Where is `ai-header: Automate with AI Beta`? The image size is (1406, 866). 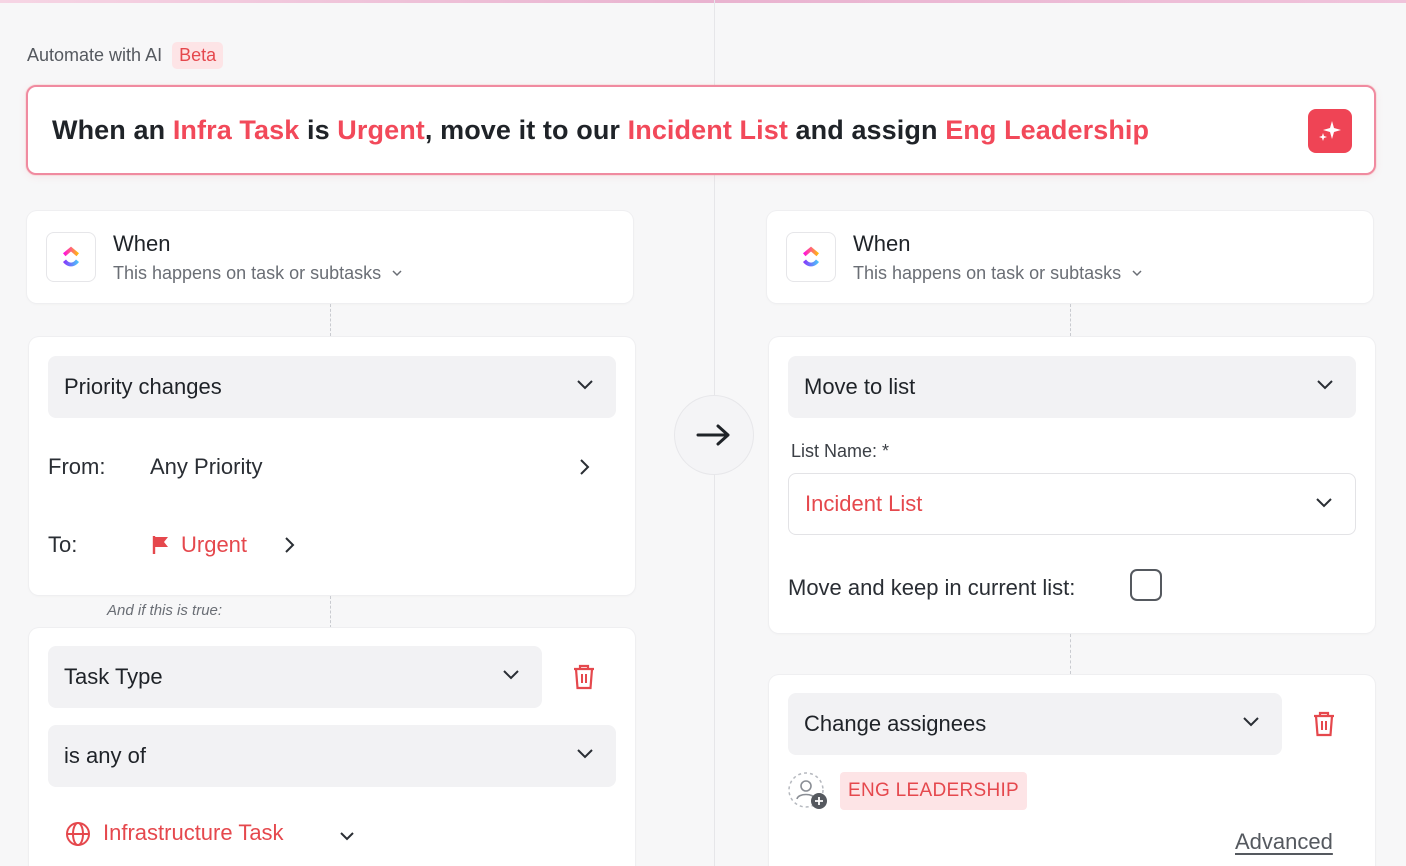 ai-header: Automate with AI Beta is located at coordinates (125, 55).